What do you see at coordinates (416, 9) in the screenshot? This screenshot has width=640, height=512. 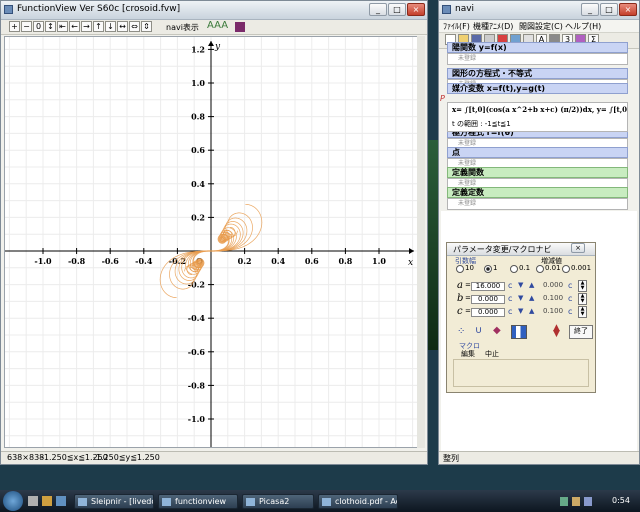 I see `close-button: ×` at bounding box center [416, 9].